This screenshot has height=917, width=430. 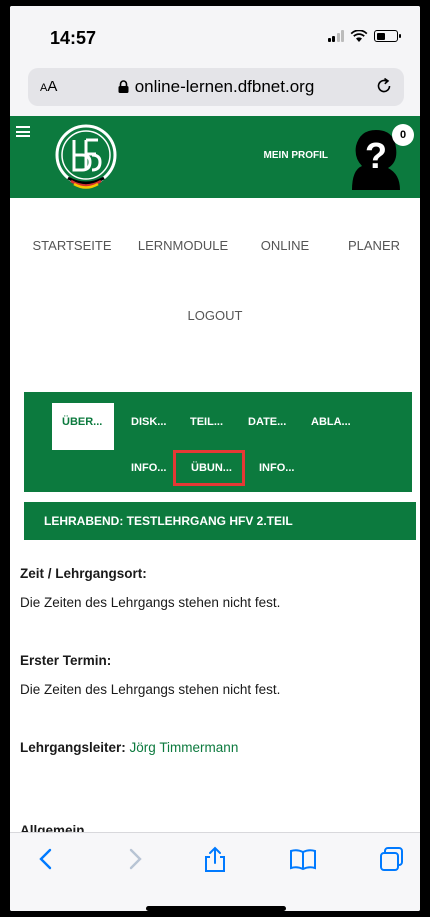 I want to click on lock-icon, so click(x=123, y=86).